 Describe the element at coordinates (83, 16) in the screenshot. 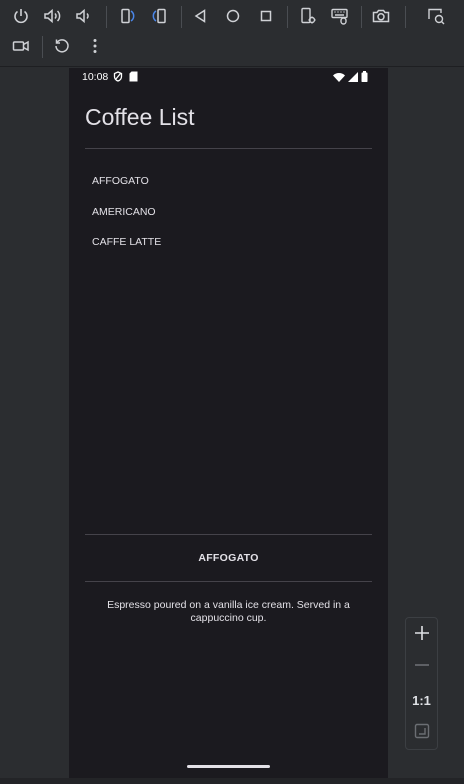

I see `volume-down-icon` at that location.